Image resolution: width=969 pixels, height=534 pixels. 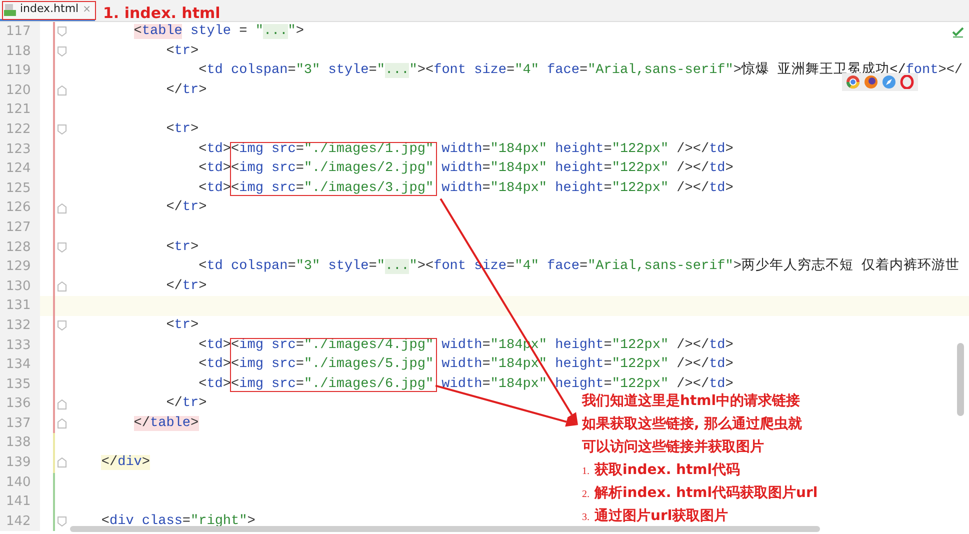 I want to click on line-number: 127, so click(x=20, y=228).